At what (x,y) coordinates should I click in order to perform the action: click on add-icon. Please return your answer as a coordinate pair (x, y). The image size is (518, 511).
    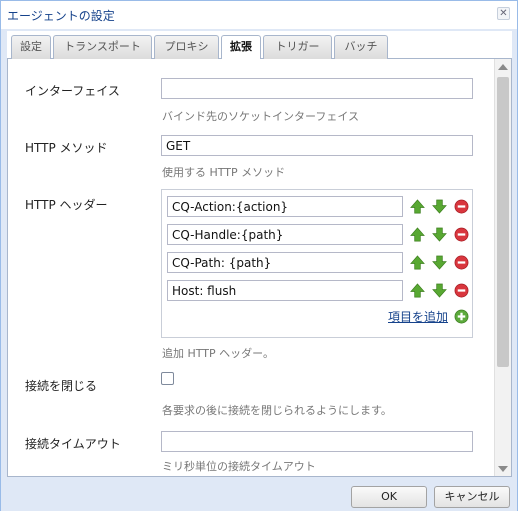
    Looking at the image, I should click on (461, 316).